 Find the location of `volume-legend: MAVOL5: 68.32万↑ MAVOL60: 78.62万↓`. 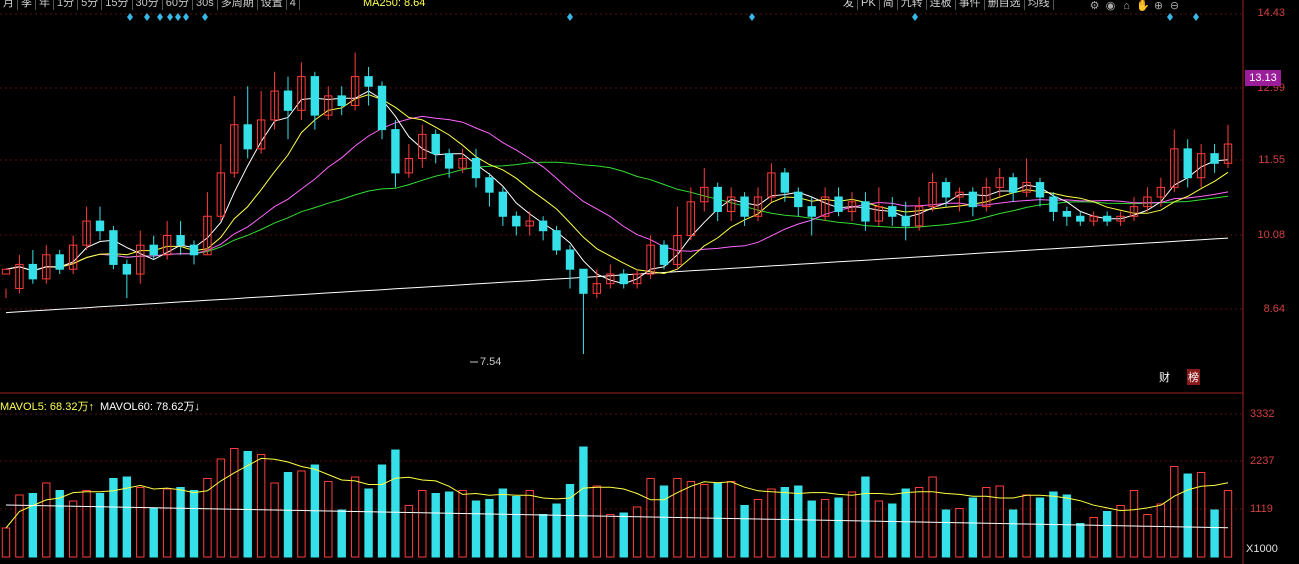

volume-legend: MAVOL5: 68.32万↑ MAVOL60: 78.62万↓ is located at coordinates (100, 406).